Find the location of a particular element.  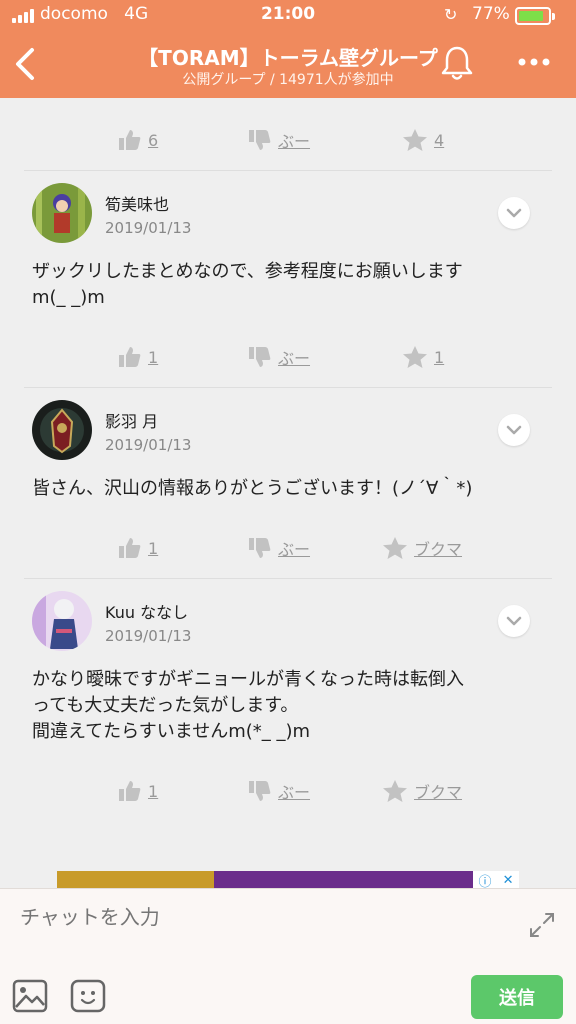

ad-image is located at coordinates (135, 879).